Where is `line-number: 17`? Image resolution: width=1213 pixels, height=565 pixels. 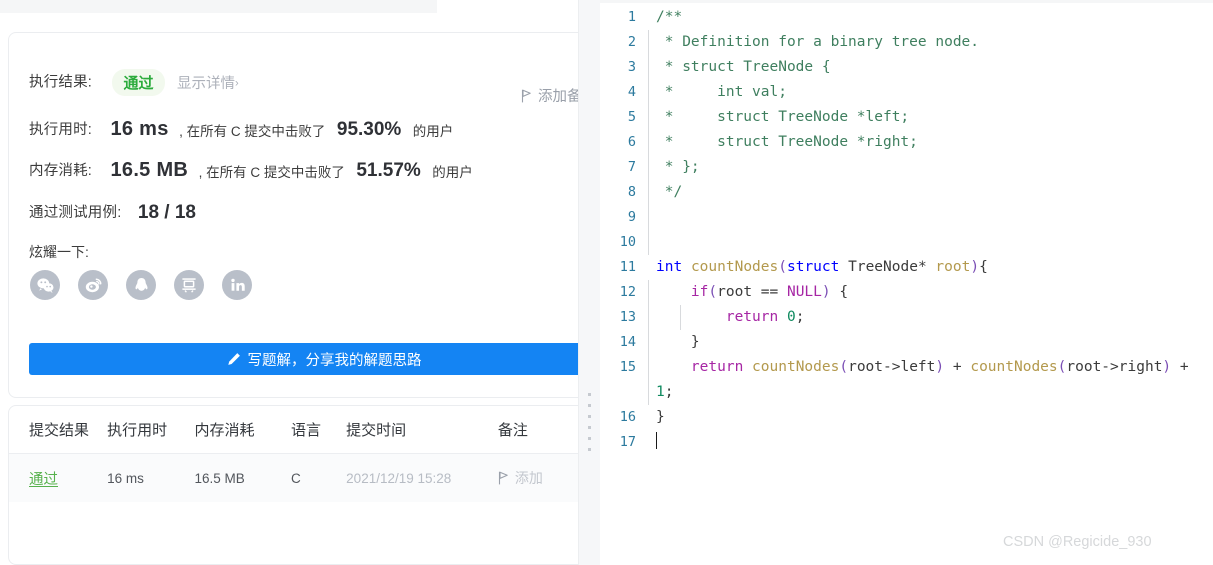
line-number: 17 is located at coordinates (627, 442).